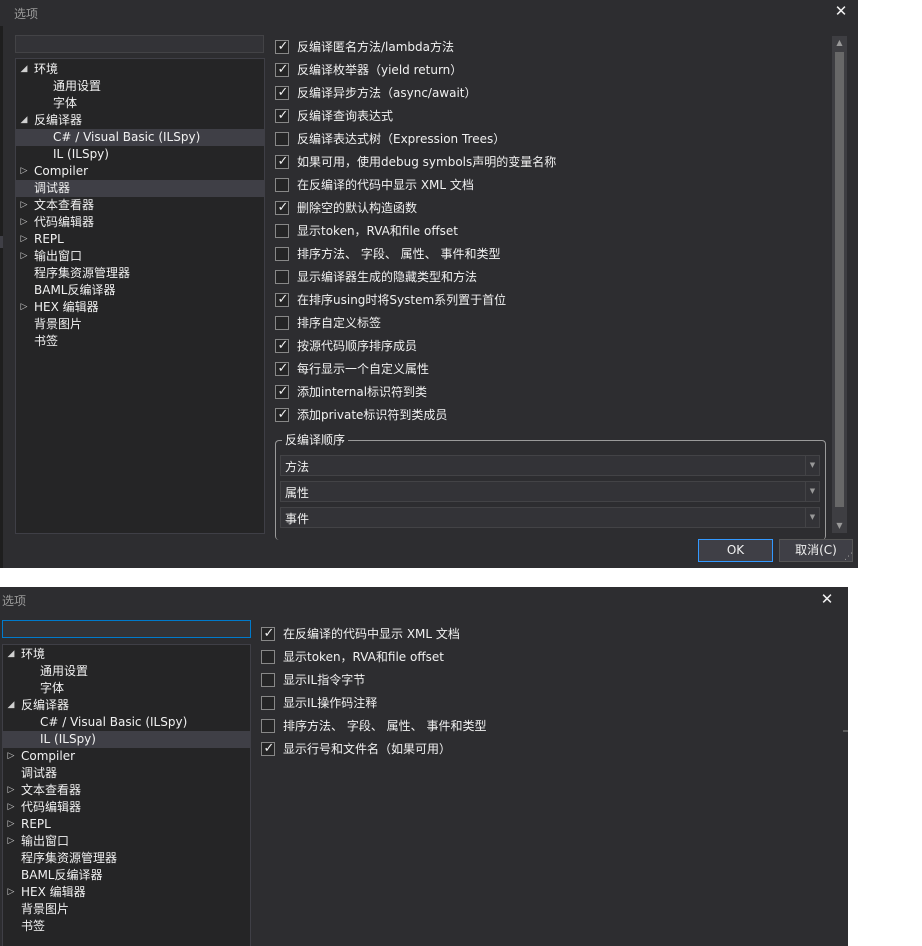 Image resolution: width=922 pixels, height=946 pixels. Describe the element at coordinates (552, 185) in the screenshot. I see `option-checkbox-row: 在反编译的代码中显示 XML 文档` at that location.